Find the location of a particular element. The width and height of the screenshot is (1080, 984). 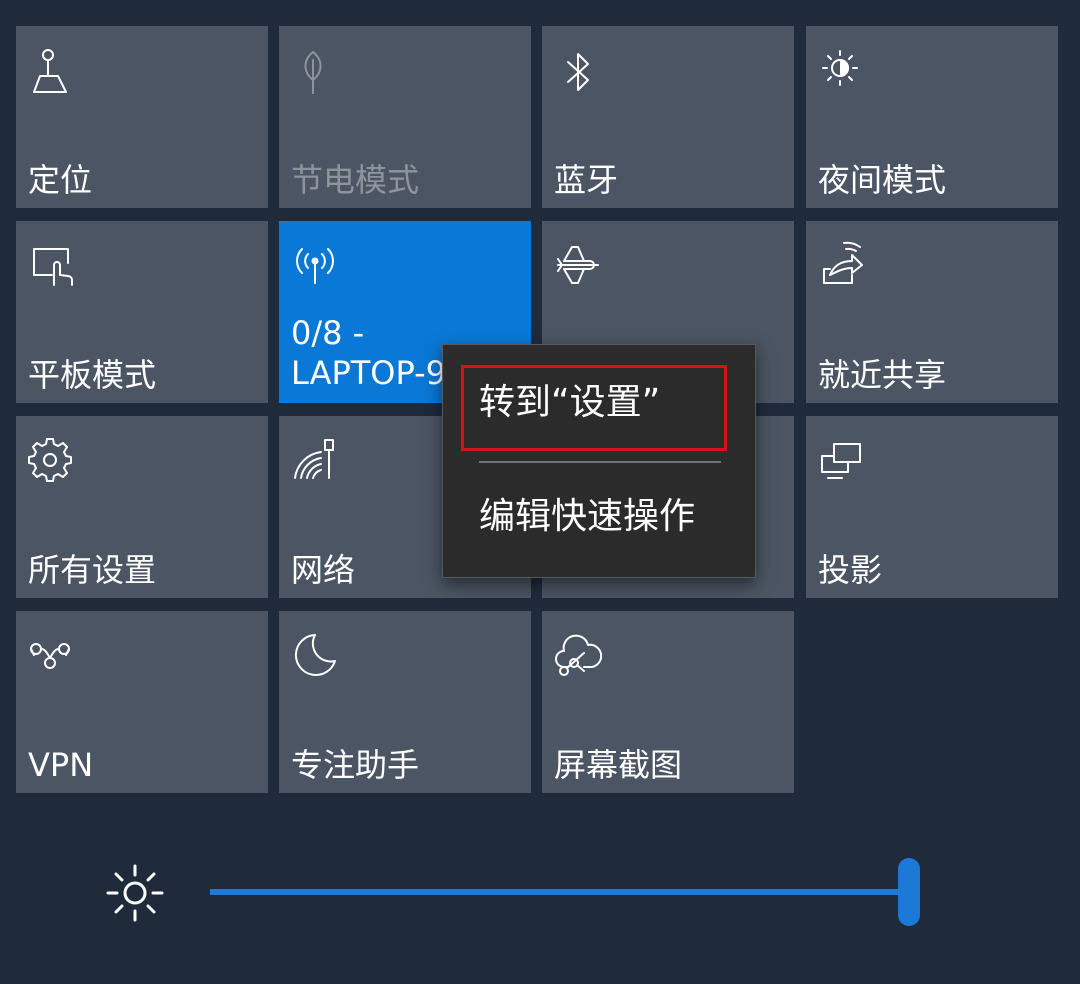

tile-project: 投影 is located at coordinates (932, 507).